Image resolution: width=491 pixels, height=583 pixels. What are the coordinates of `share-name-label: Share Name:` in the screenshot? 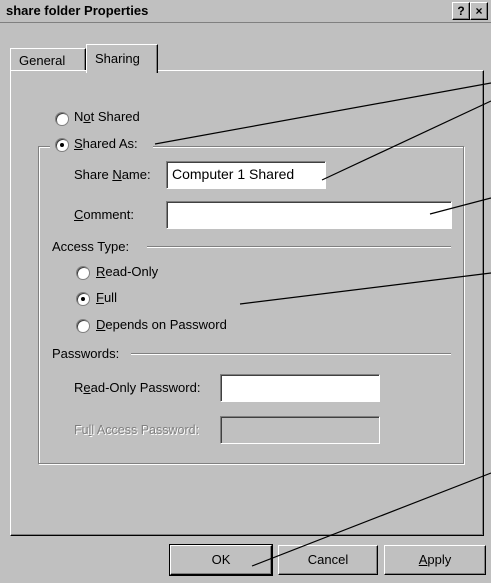 It's located at (112, 174).